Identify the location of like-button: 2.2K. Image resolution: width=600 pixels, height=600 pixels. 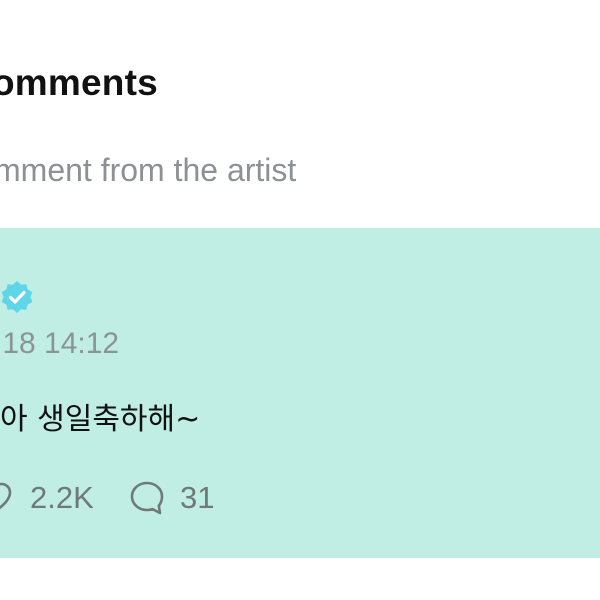
(47, 498).